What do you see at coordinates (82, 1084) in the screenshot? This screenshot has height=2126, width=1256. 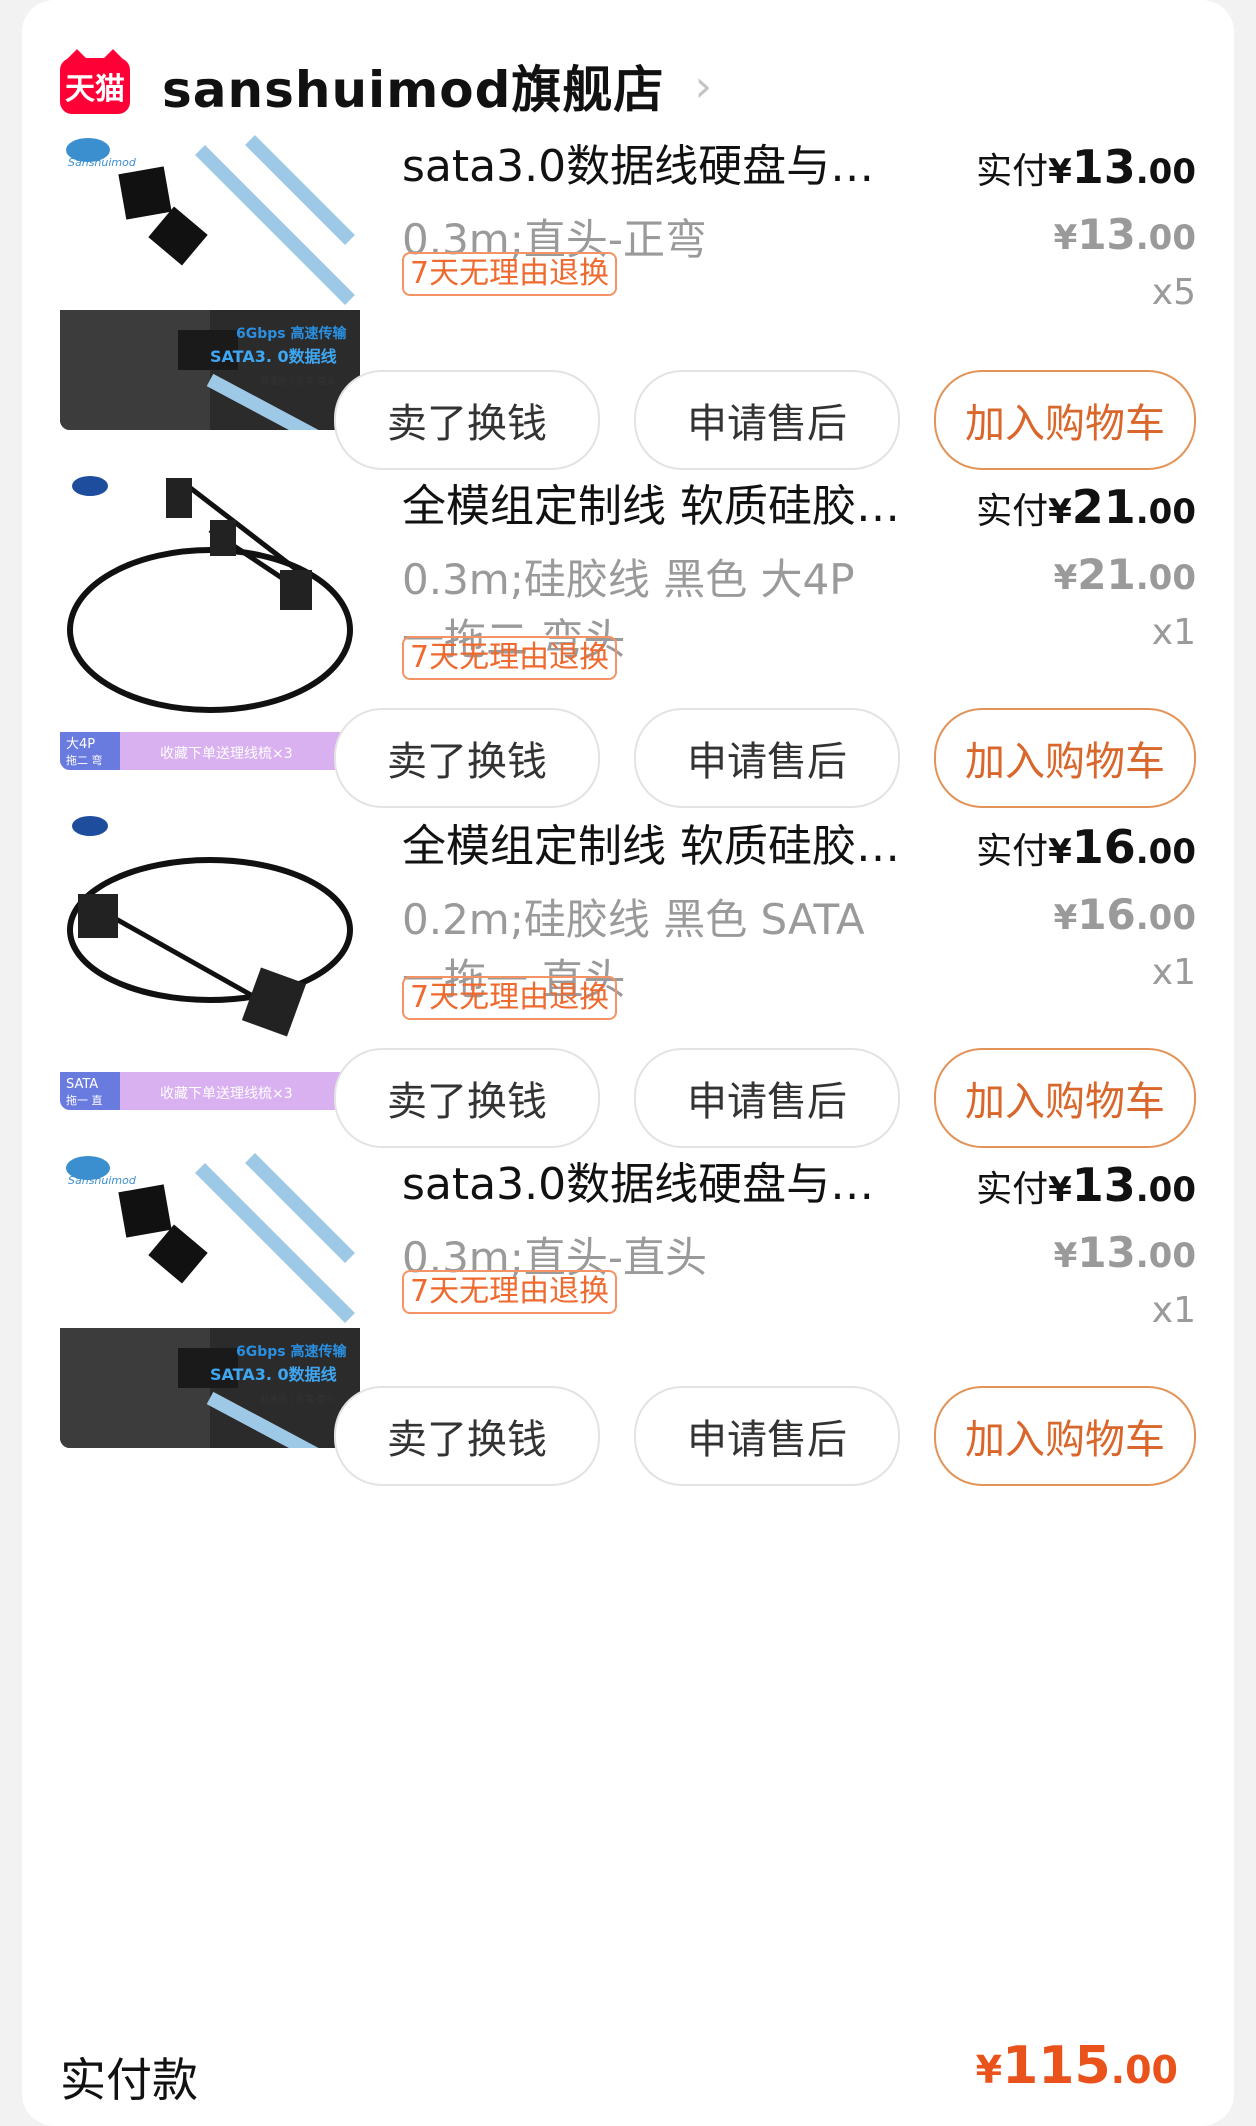 I see `svg-text: SATA` at bounding box center [82, 1084].